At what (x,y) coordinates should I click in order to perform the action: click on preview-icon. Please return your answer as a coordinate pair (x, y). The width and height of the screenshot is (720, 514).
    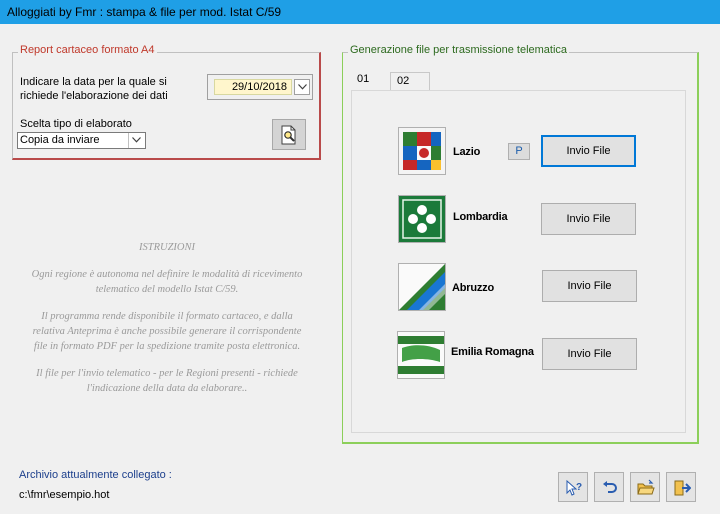
    Looking at the image, I should click on (288, 135).